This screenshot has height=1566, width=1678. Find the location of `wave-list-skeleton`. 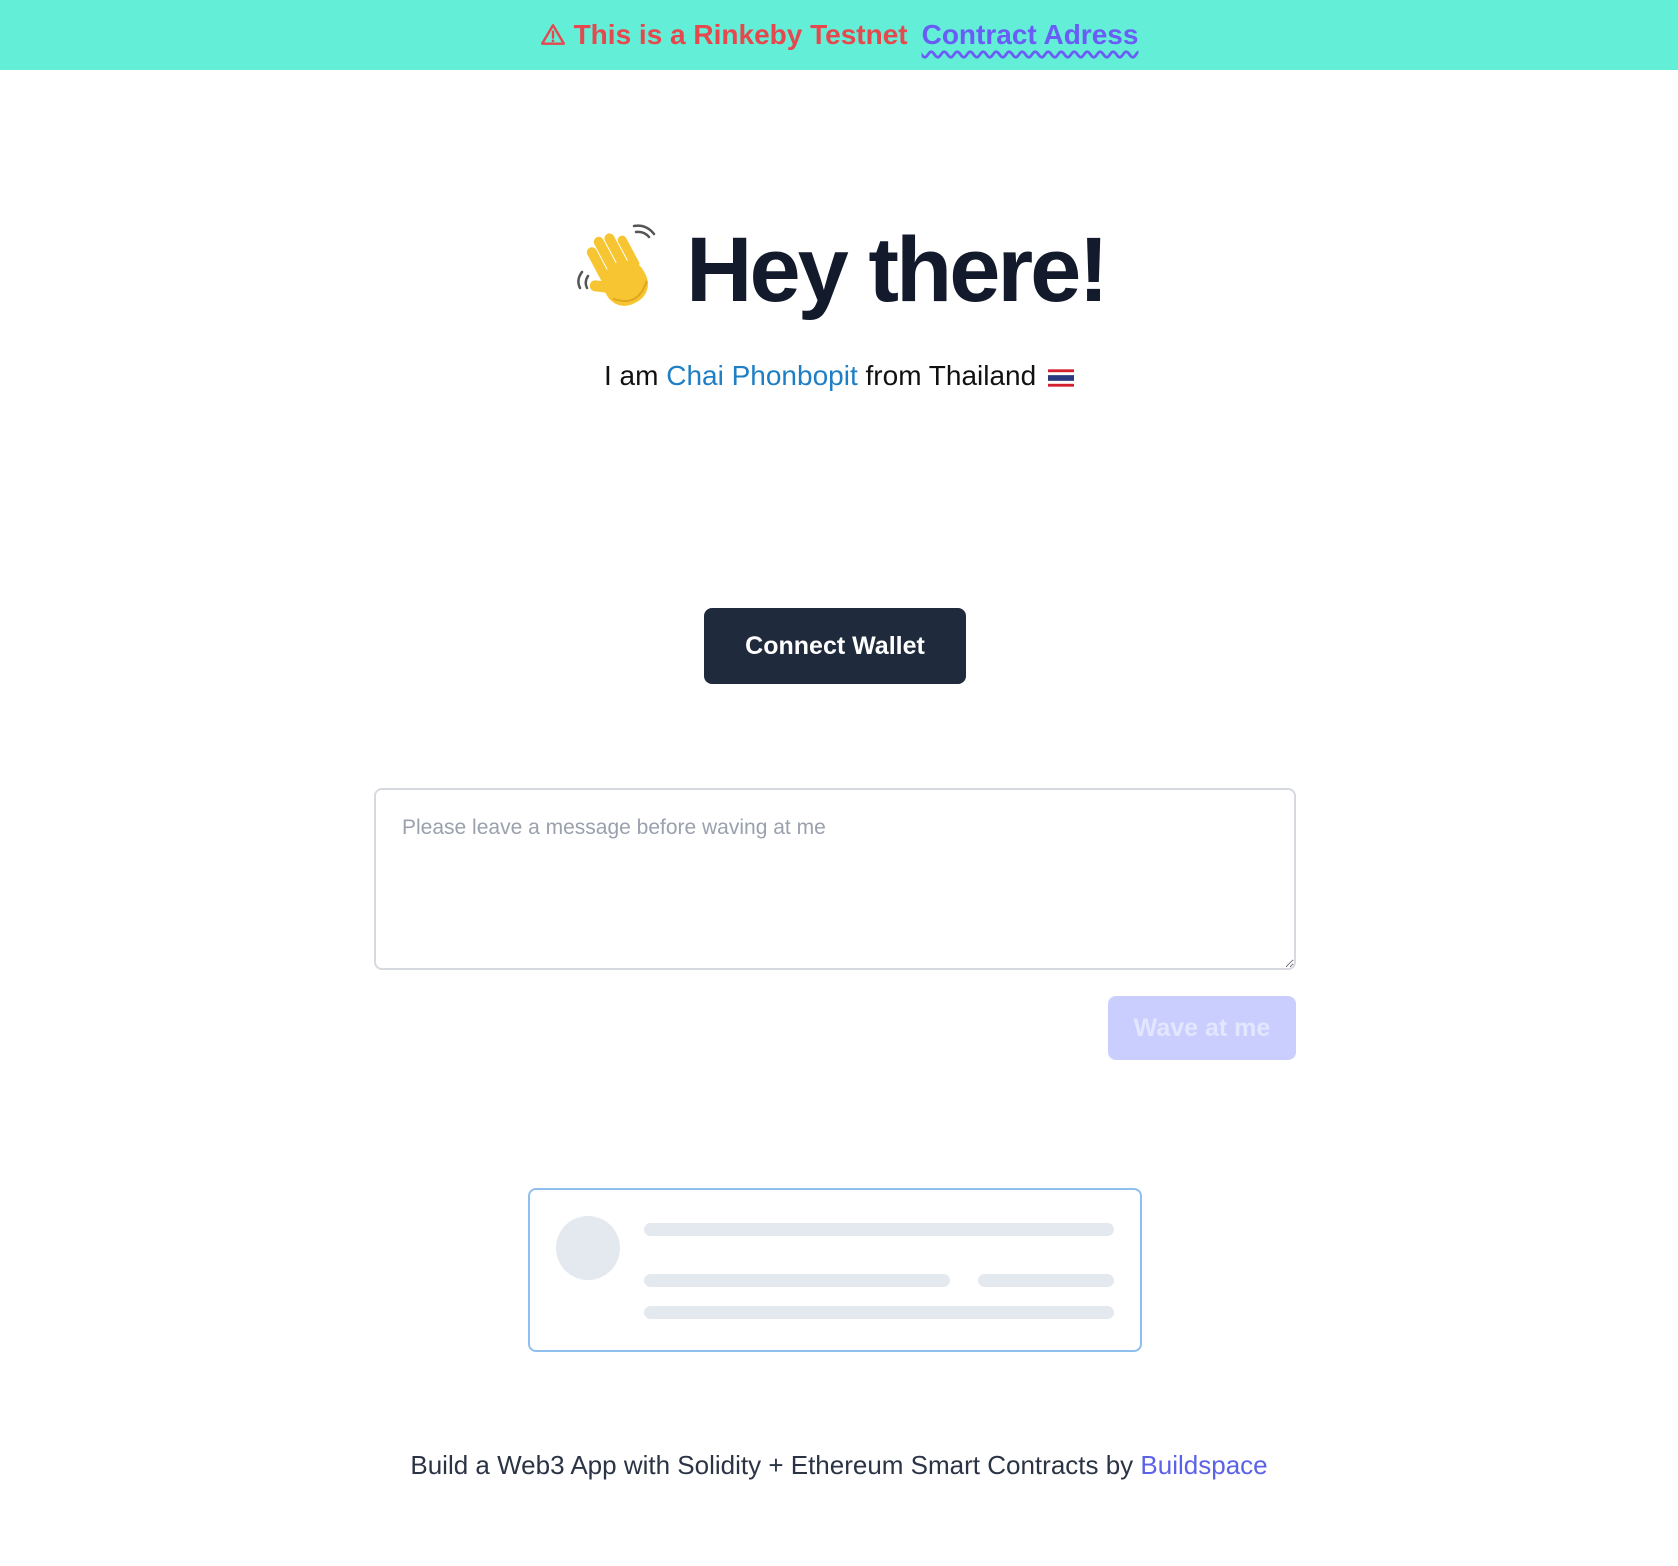

wave-list-skeleton is located at coordinates (835, 1270).